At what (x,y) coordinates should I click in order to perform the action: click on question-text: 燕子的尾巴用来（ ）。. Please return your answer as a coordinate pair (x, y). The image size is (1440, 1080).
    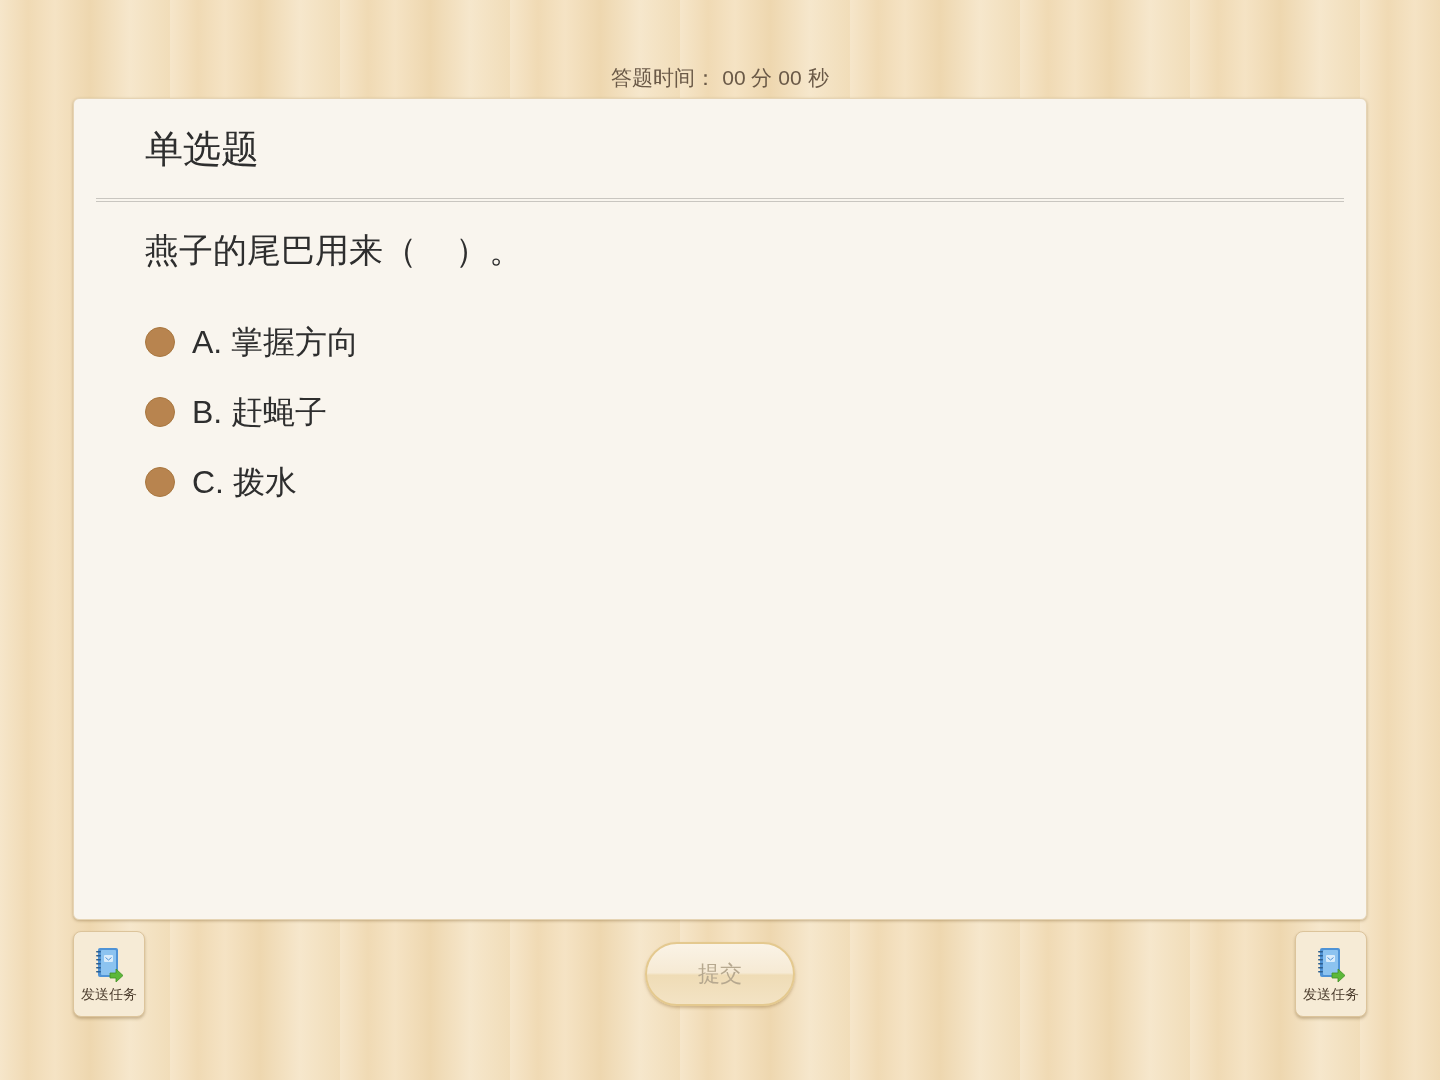
    Looking at the image, I should click on (334, 250).